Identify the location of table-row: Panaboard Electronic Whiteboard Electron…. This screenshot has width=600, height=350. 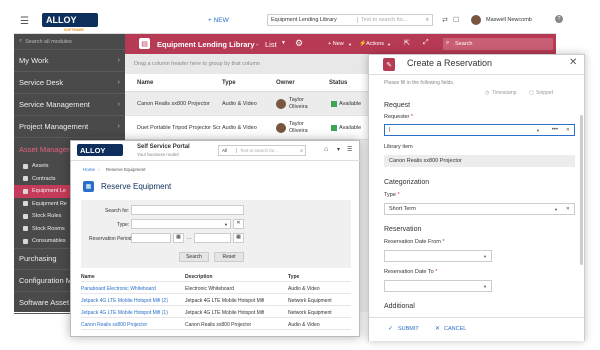
(216, 289).